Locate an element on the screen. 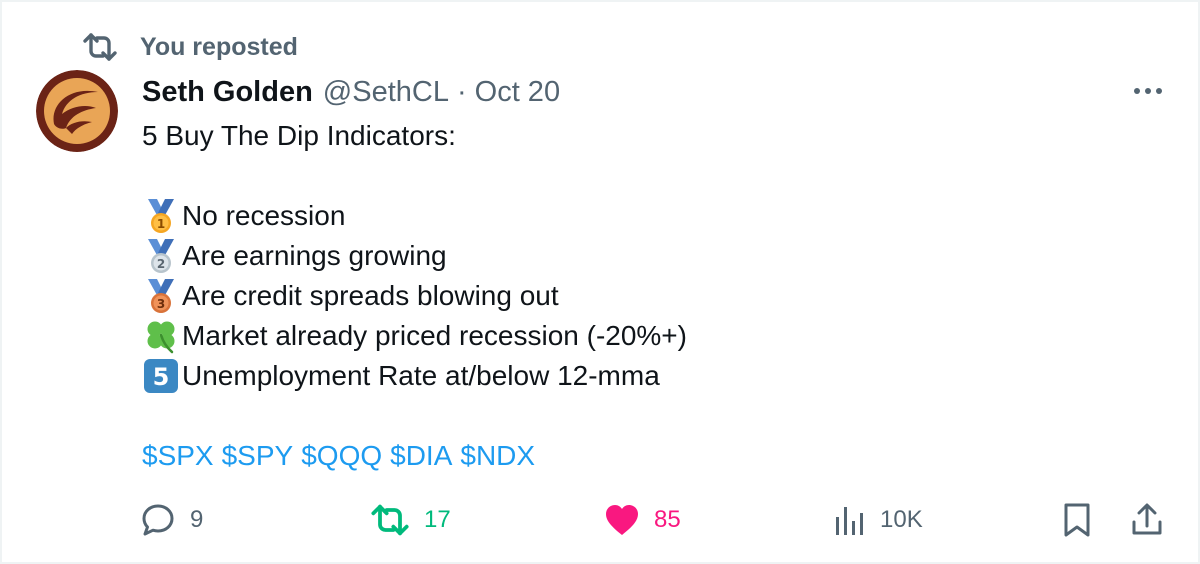 This screenshot has height=564, width=1200. author-handle: @SethCL is located at coordinates (386, 92).